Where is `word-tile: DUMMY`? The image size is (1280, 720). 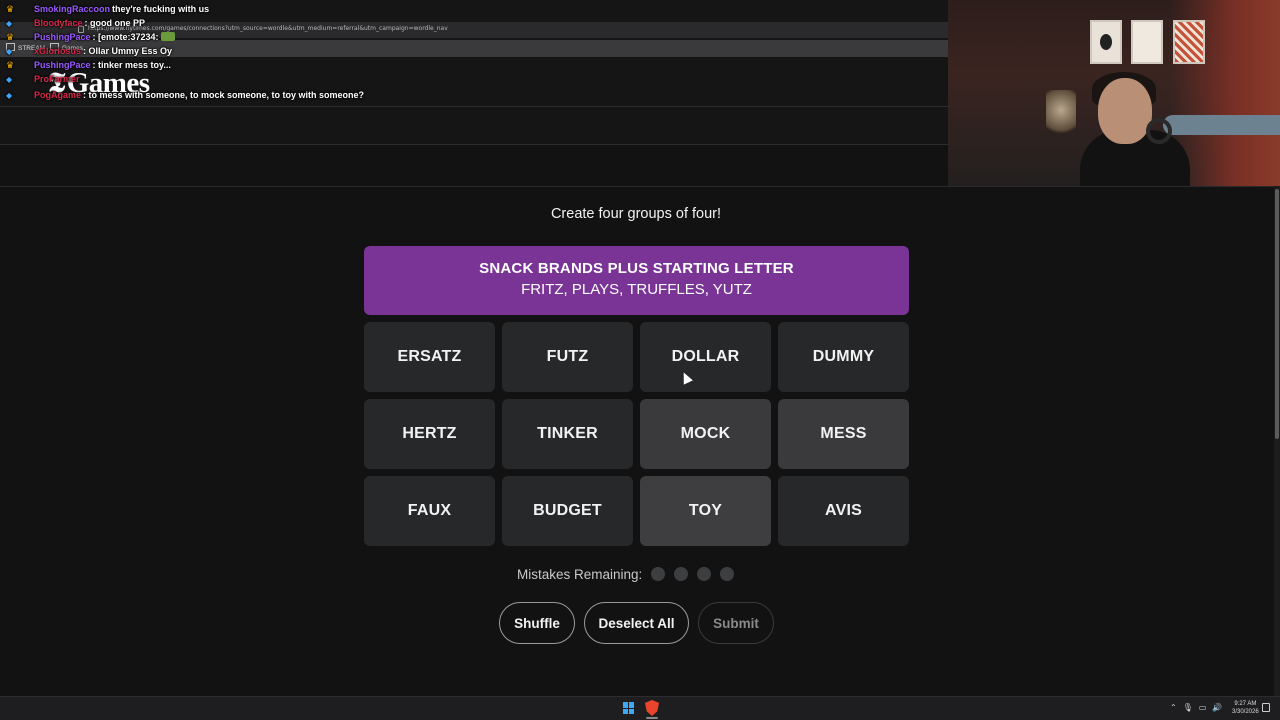 word-tile: DUMMY is located at coordinates (843, 357).